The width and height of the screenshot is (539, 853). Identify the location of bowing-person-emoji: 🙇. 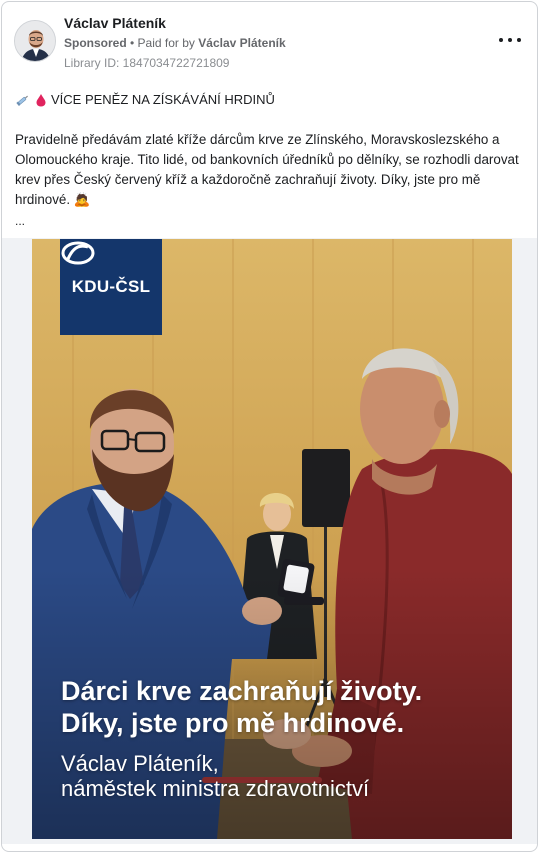
(82, 199).